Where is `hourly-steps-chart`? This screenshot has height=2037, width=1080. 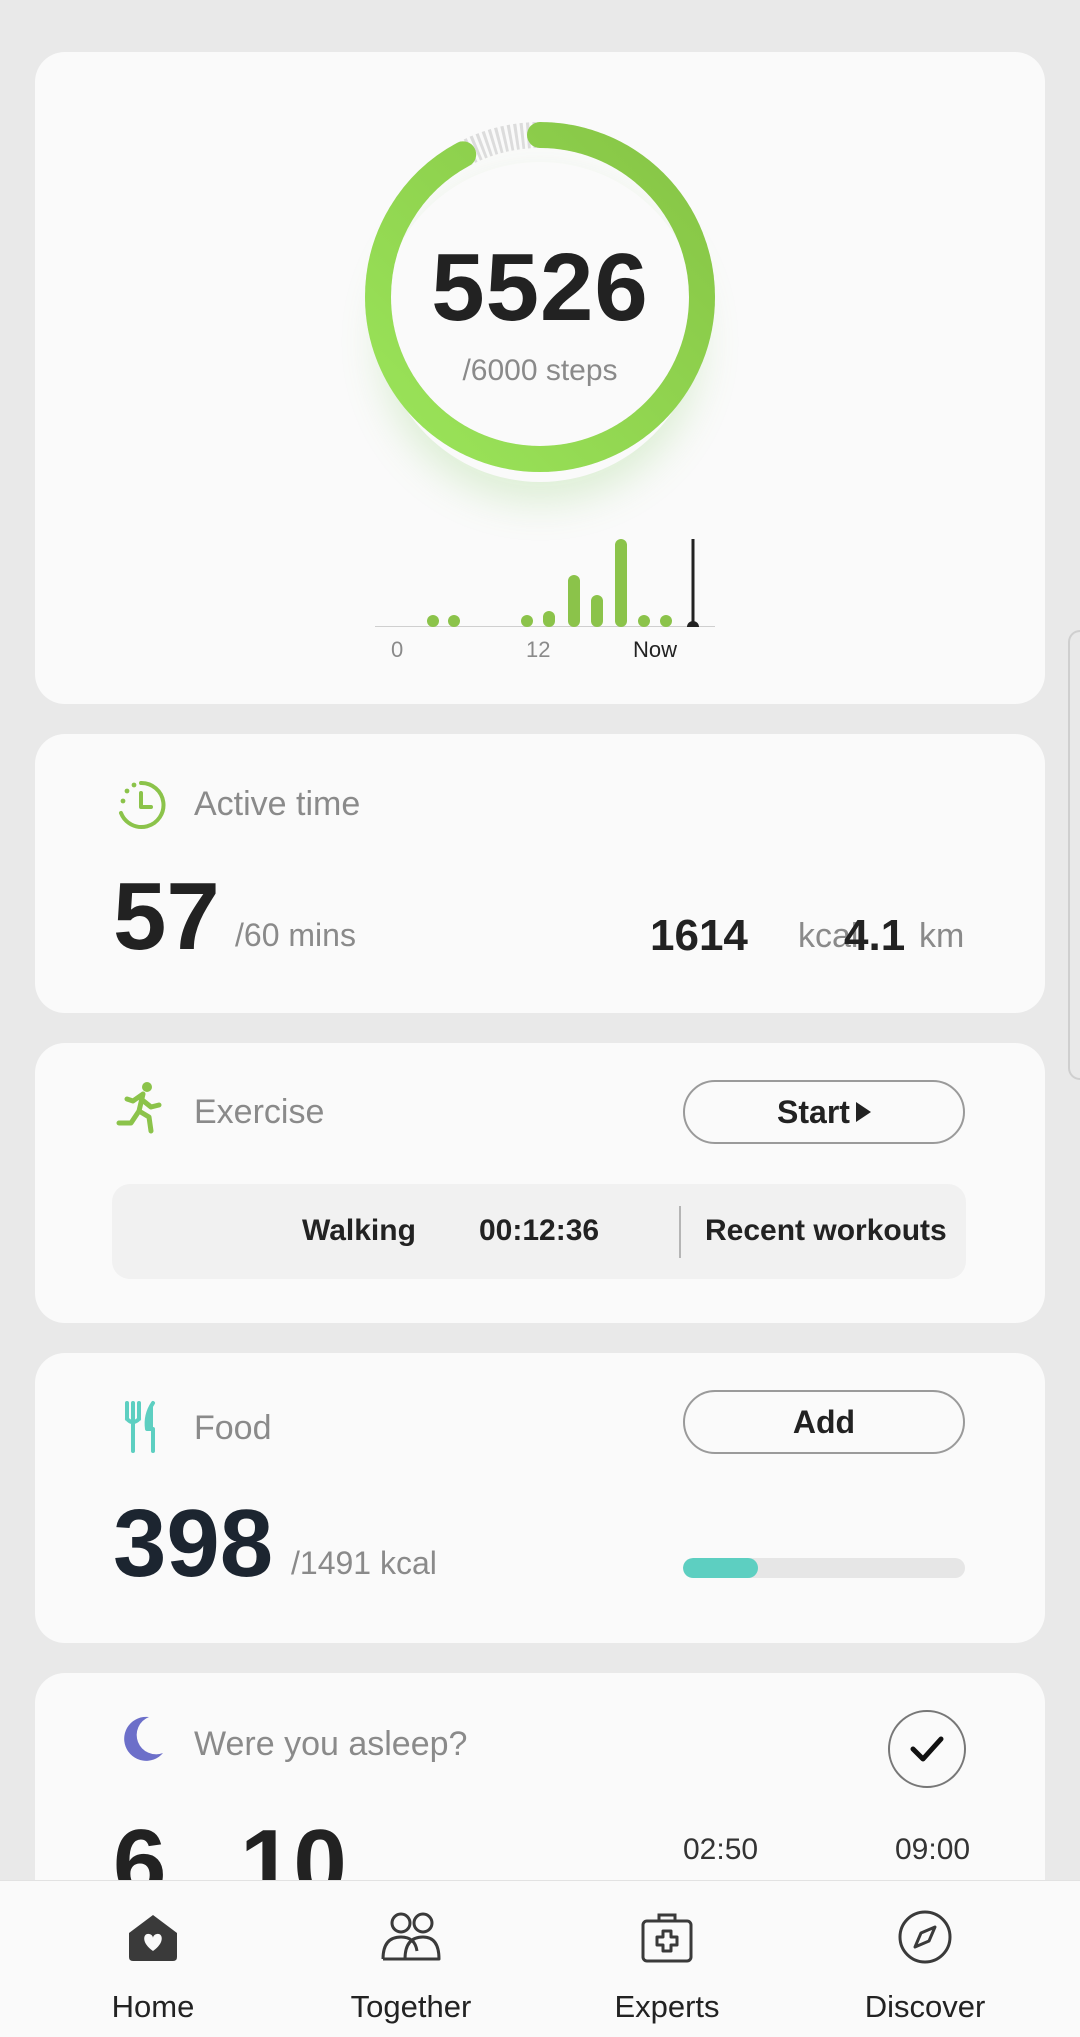 hourly-steps-chart is located at coordinates (545, 583).